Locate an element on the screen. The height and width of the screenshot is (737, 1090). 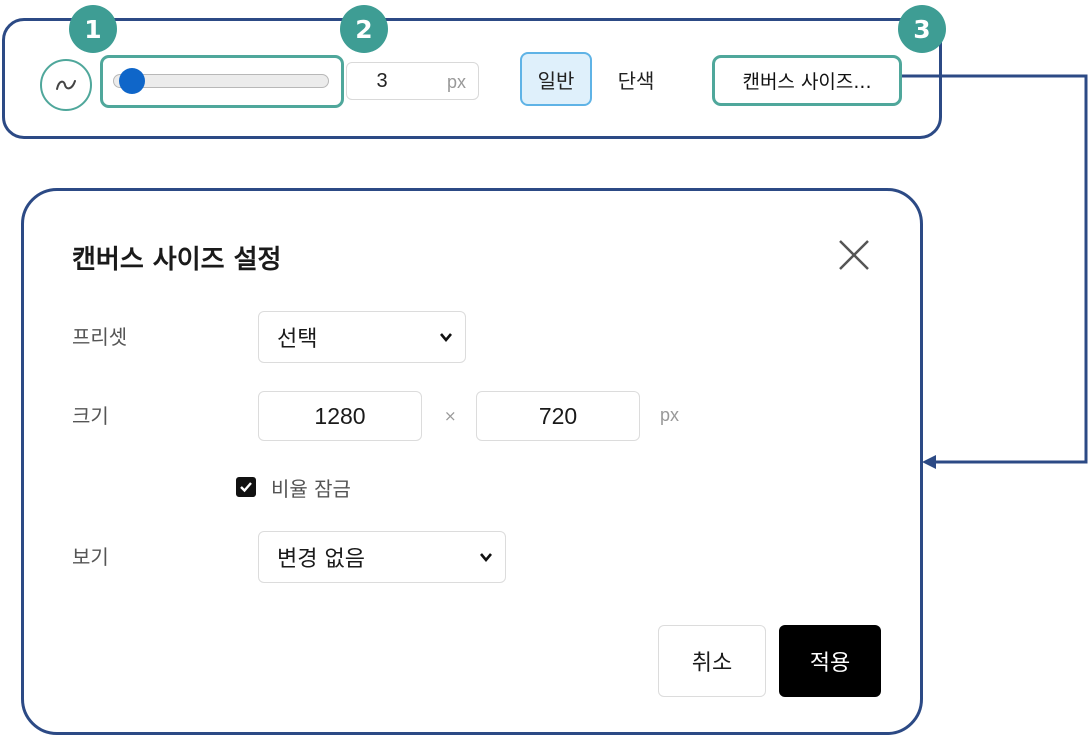
brush-size-unit: px is located at coordinates (456, 82).